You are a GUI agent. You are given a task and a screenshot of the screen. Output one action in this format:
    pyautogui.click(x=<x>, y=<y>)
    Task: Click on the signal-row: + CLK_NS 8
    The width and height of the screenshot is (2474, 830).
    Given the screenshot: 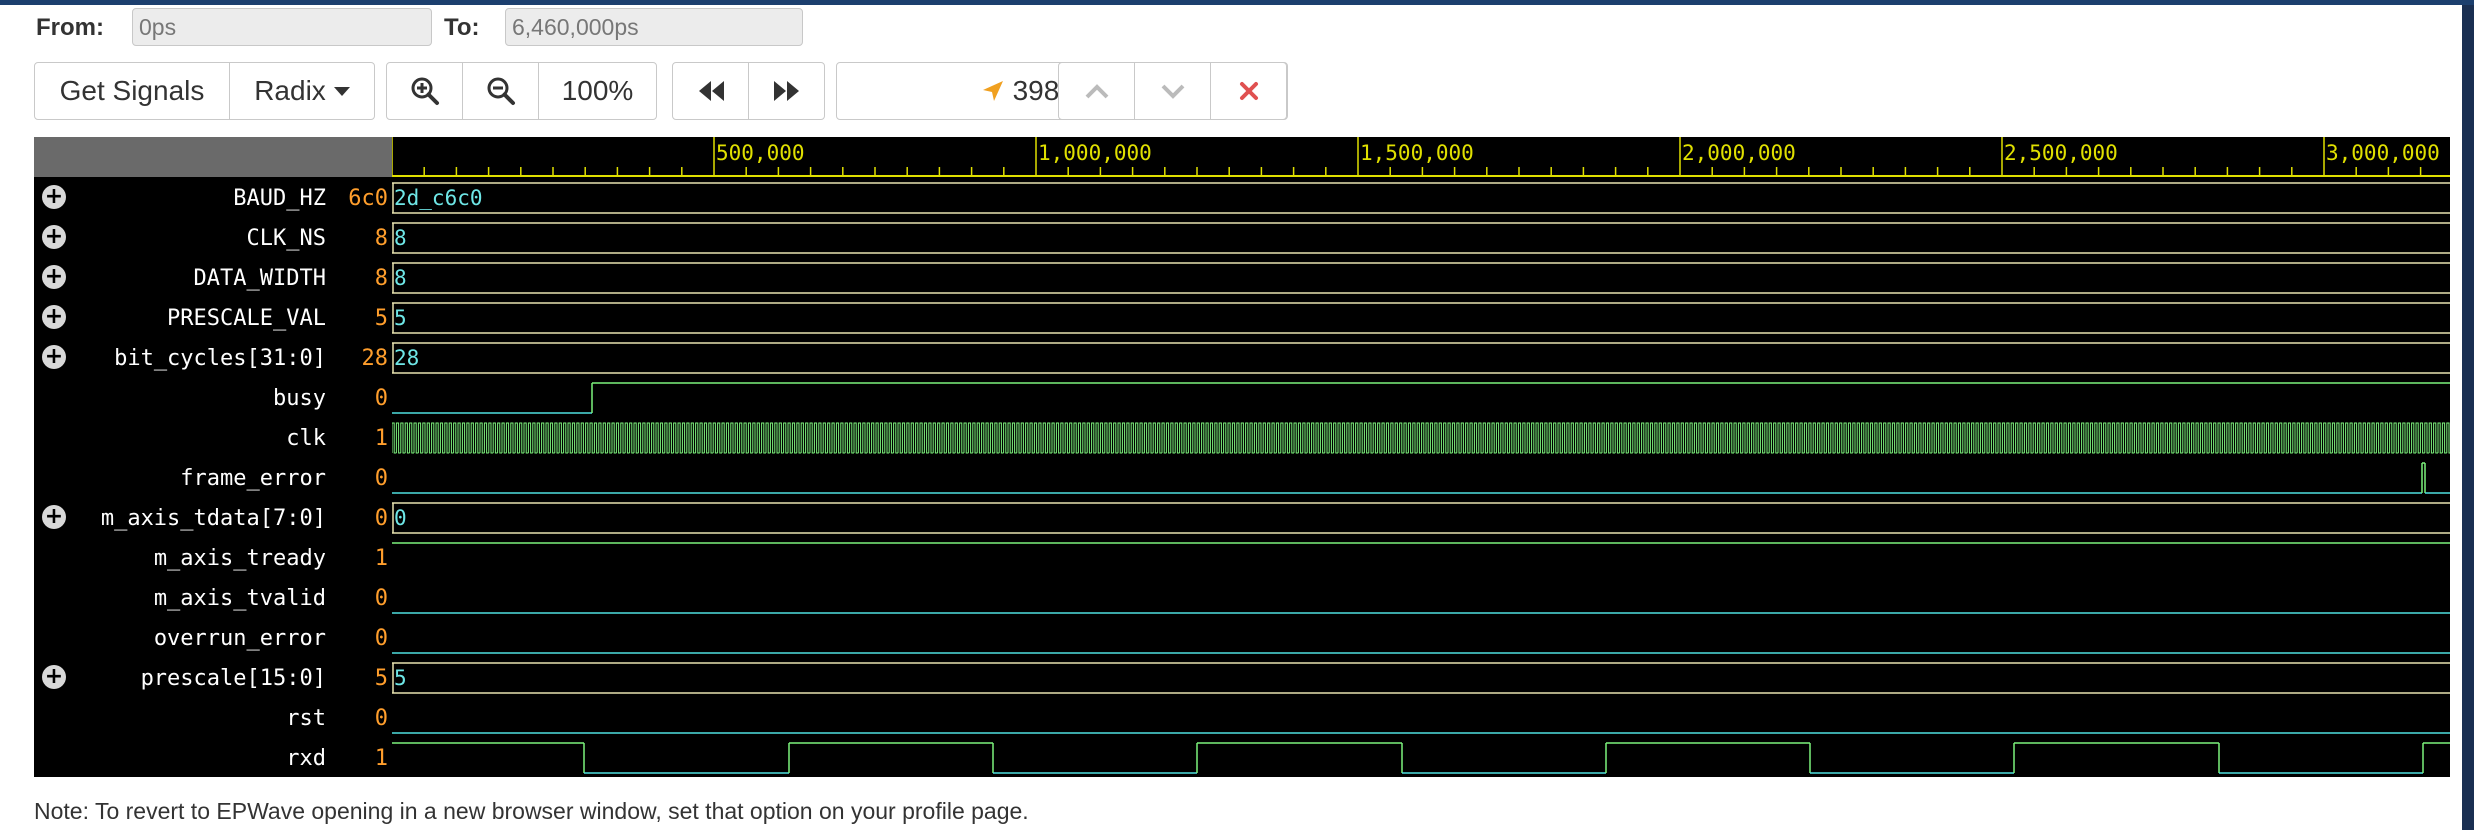 What is the action you would take?
    pyautogui.click(x=213, y=237)
    